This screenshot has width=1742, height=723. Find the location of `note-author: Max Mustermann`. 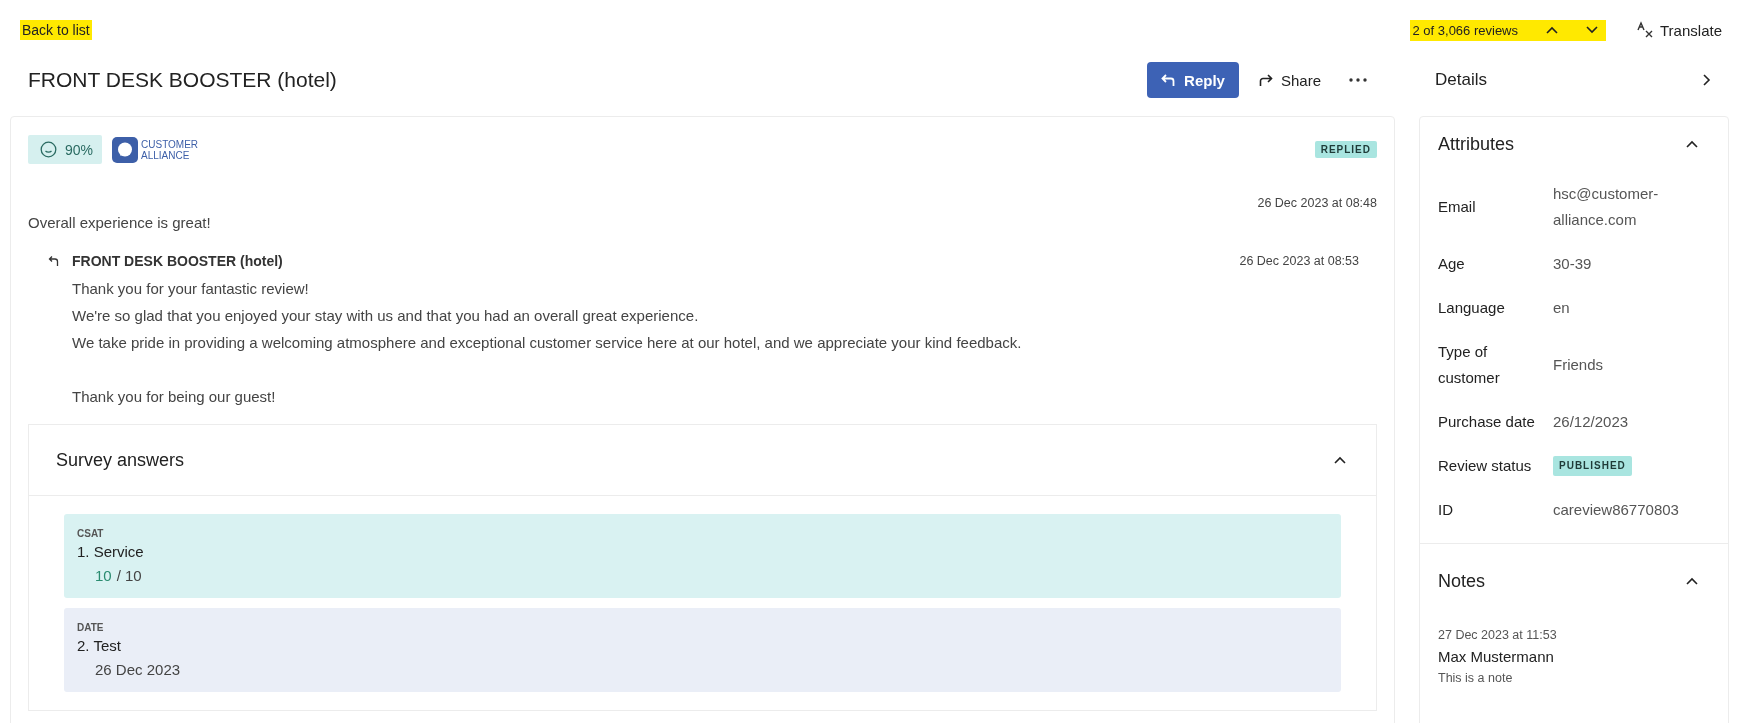

note-author: Max Mustermann is located at coordinates (1496, 656).